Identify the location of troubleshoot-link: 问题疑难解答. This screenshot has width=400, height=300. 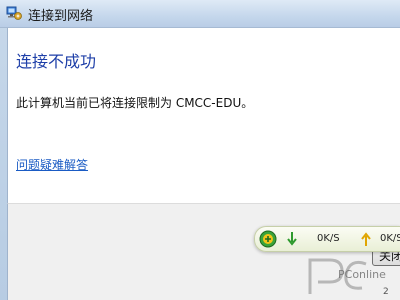
(52, 164).